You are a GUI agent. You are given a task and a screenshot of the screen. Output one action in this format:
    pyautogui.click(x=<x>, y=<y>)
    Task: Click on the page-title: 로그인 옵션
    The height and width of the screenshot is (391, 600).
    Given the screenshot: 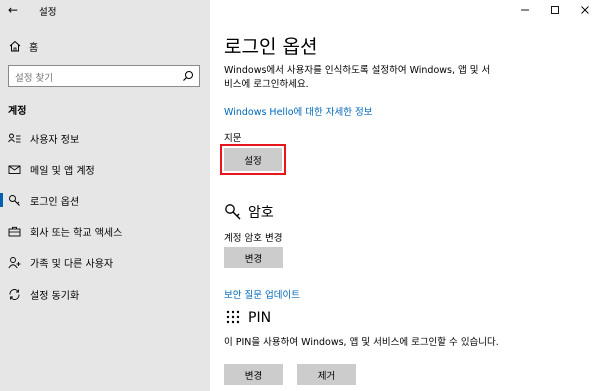 What is the action you would take?
    pyautogui.click(x=271, y=47)
    